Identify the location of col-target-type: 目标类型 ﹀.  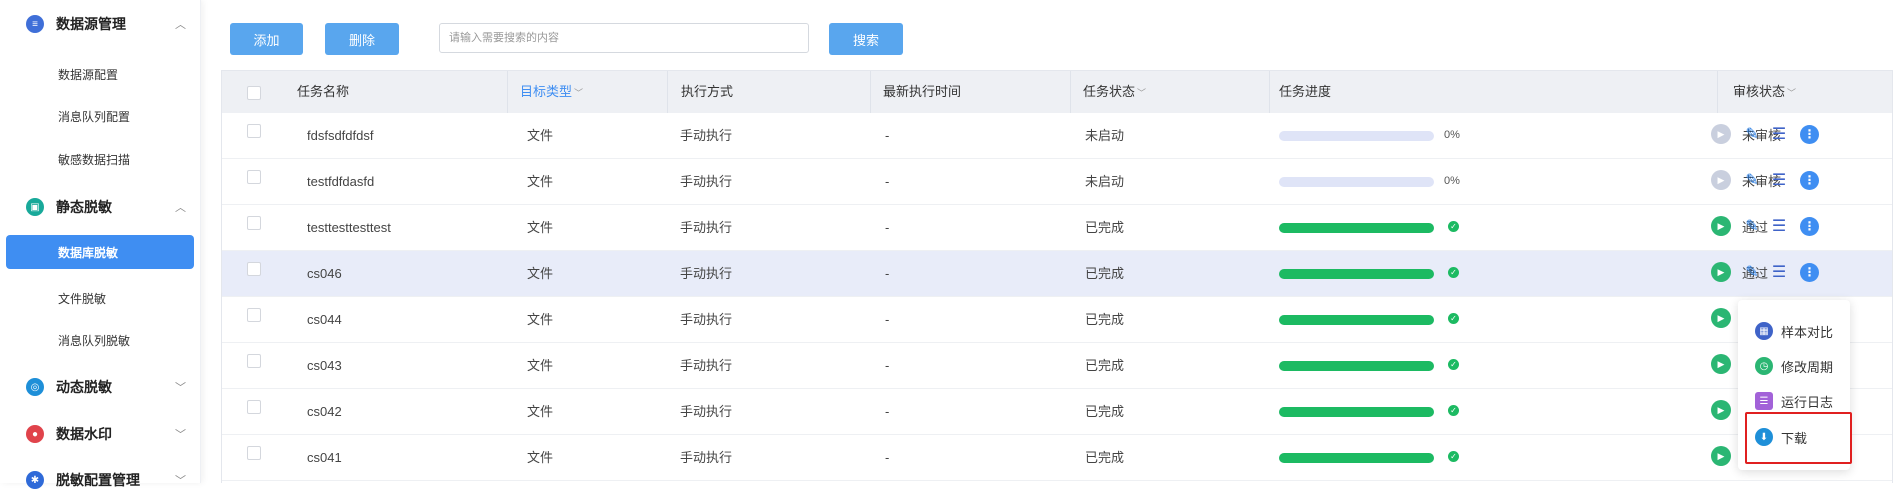
(551, 92).